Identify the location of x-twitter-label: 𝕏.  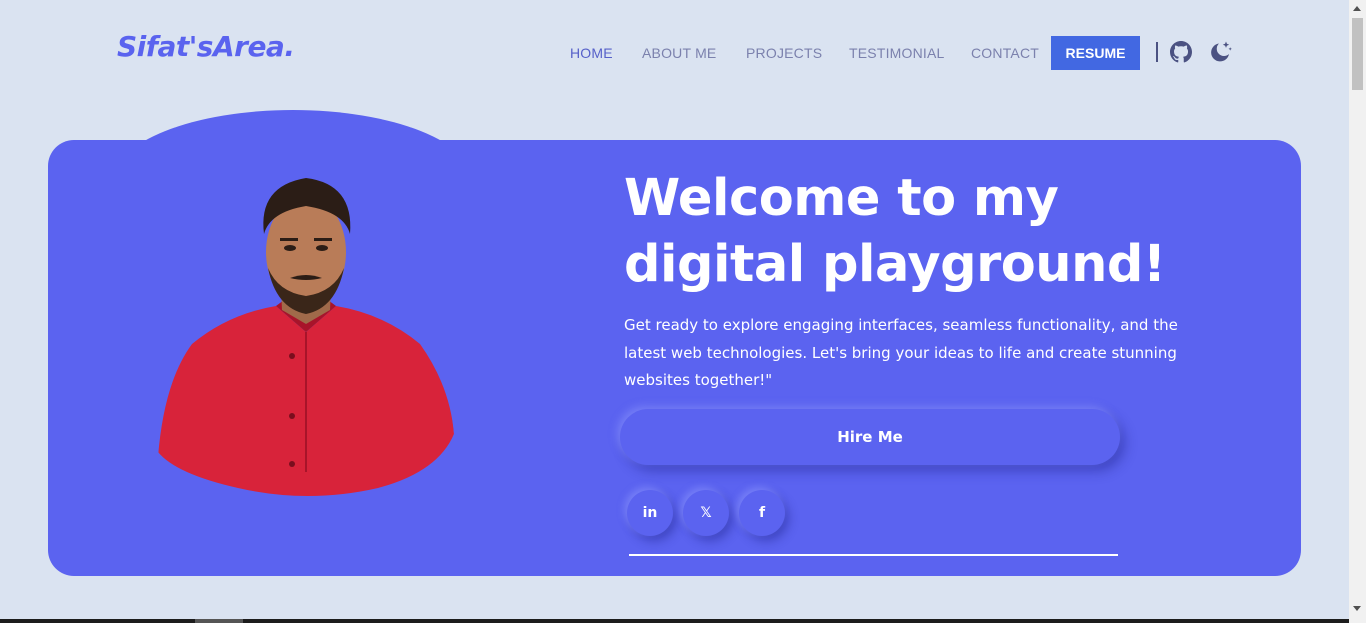
(706, 513).